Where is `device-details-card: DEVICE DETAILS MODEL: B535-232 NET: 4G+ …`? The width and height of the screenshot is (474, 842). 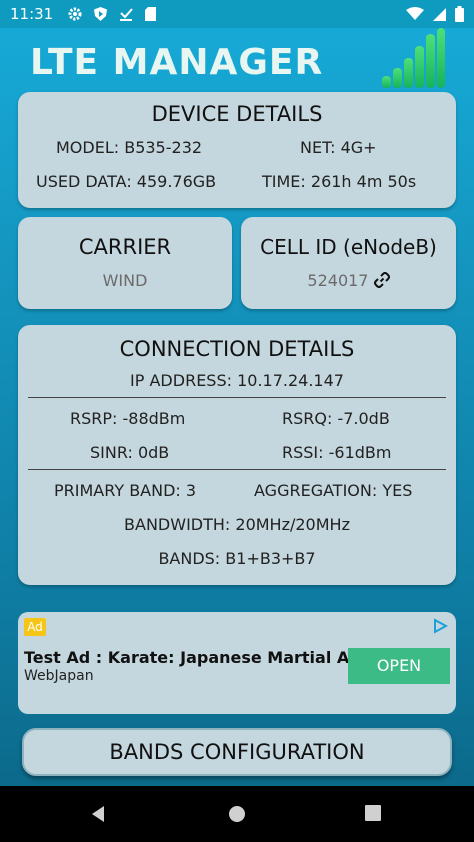
device-details-card: DEVICE DETAILS MODEL: B535-232 NET: 4G+ … is located at coordinates (237, 150).